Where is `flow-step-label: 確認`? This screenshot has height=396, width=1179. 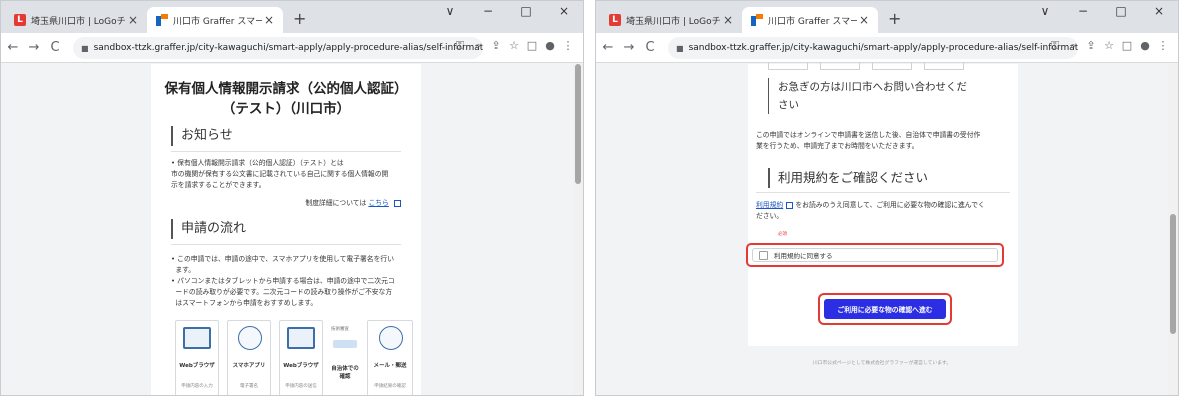 flow-step-label: 確認 is located at coordinates (345, 377).